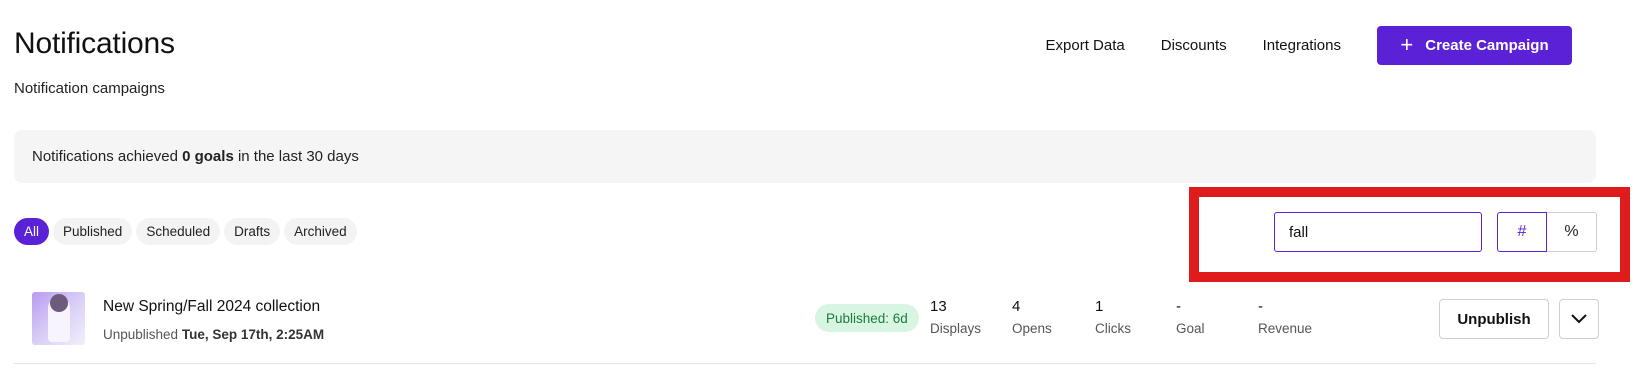 The image size is (1636, 377). What do you see at coordinates (1194, 45) in the screenshot?
I see `discounts-link: Discounts` at bounding box center [1194, 45].